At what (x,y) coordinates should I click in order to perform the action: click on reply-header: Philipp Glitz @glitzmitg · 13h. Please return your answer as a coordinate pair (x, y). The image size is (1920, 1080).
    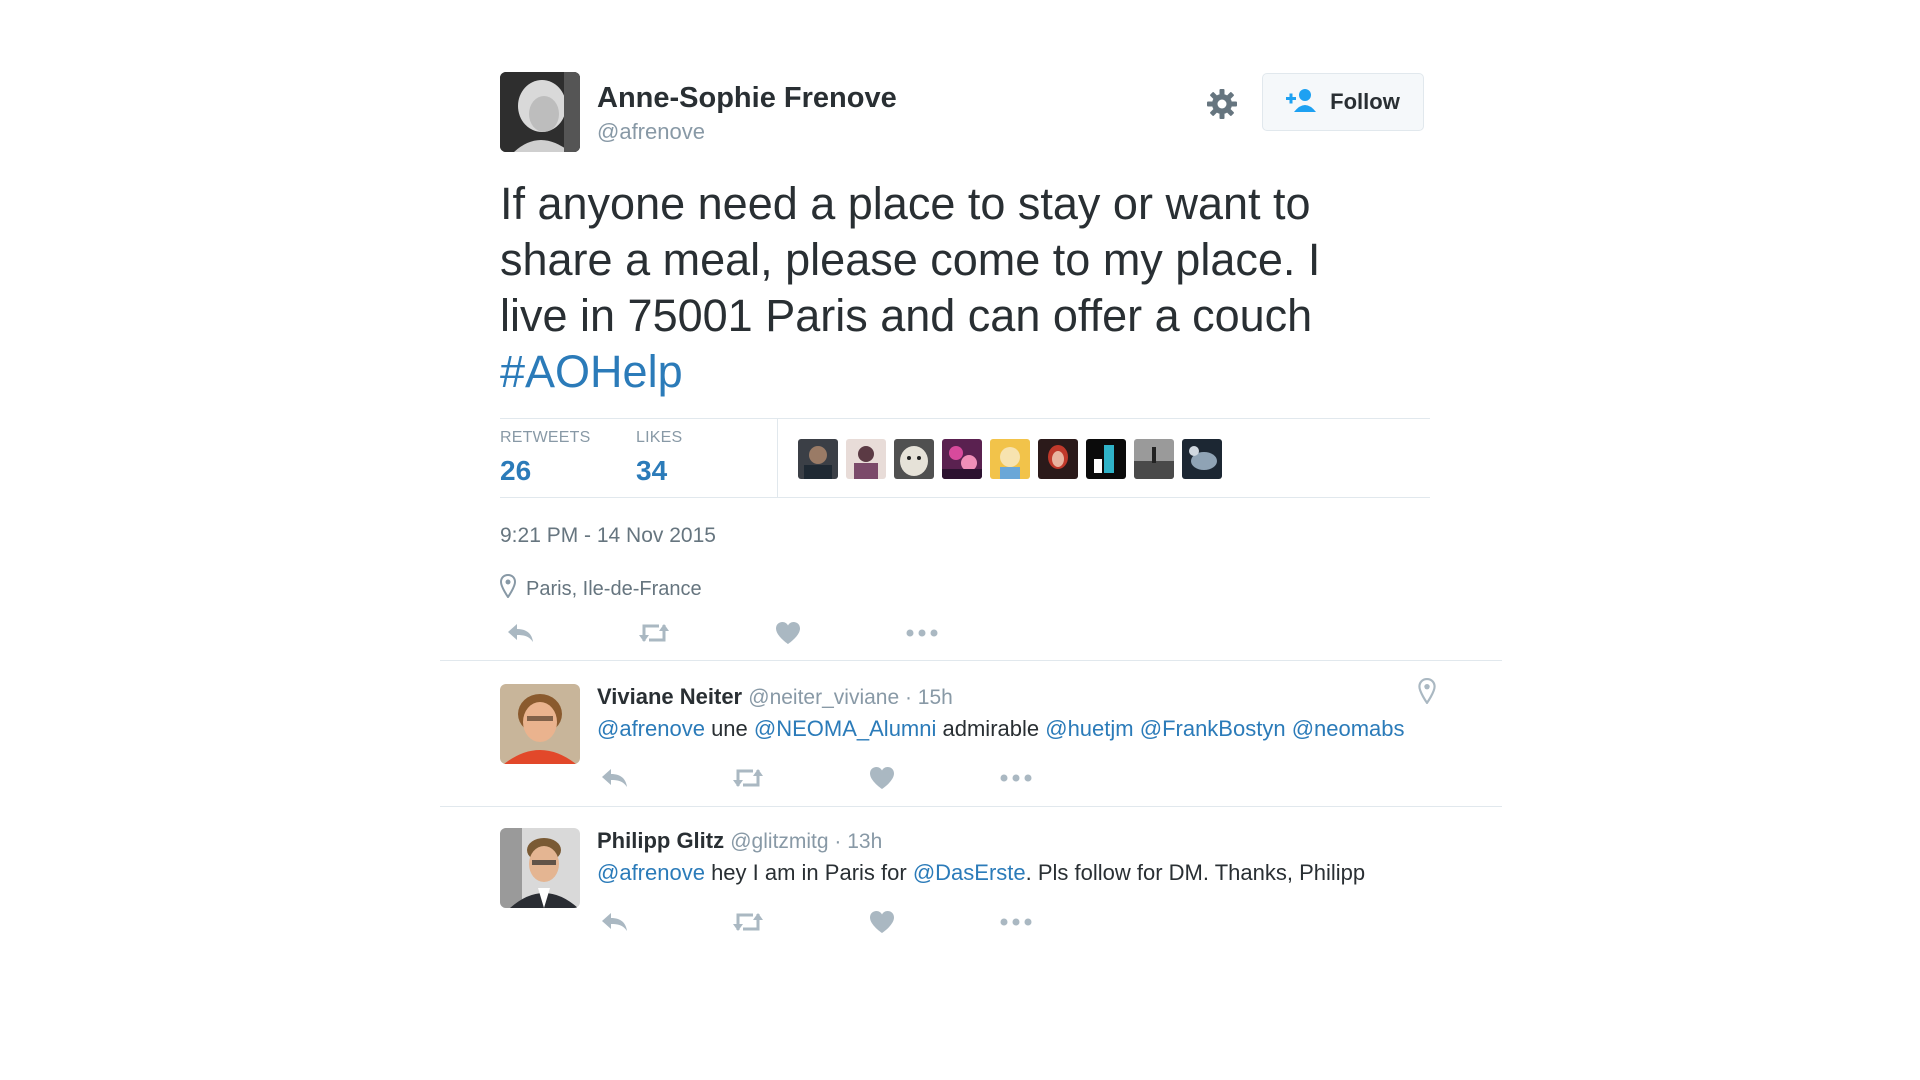
    Looking at the image, I should click on (739, 841).